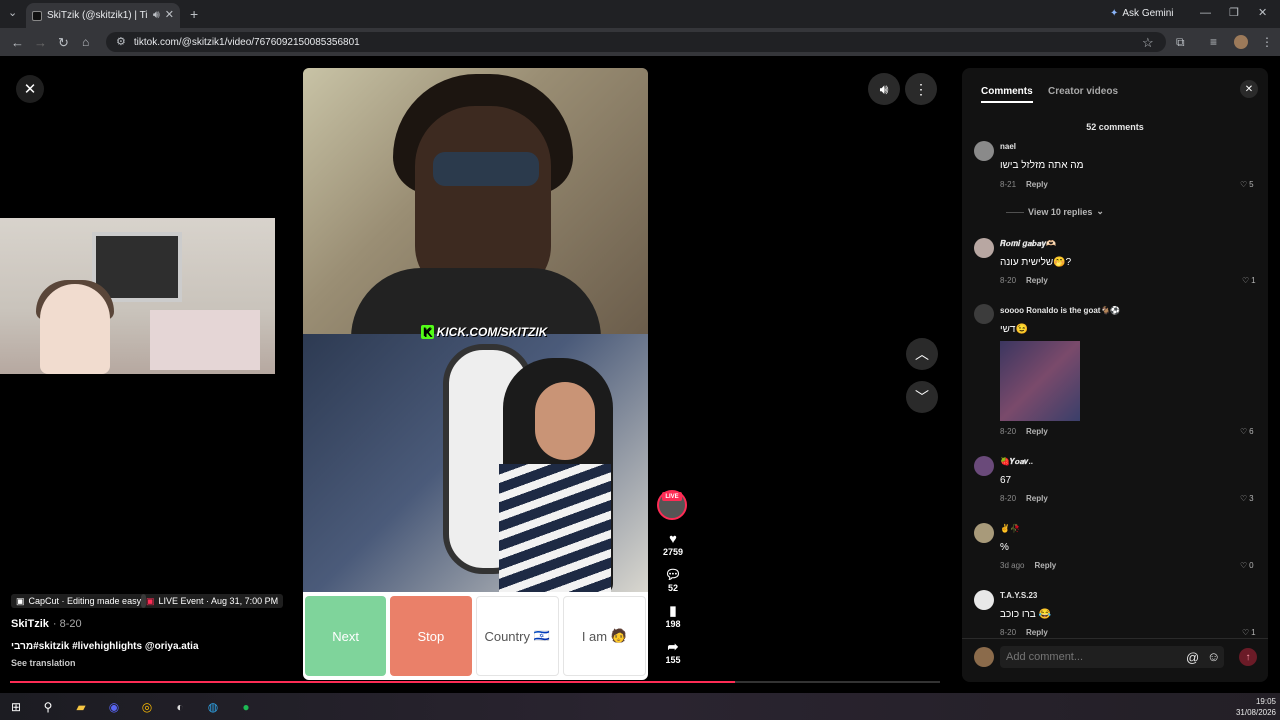 Image resolution: width=1280 pixels, height=720 pixels. What do you see at coordinates (921, 89) in the screenshot?
I see `more-options-button: ⋮` at bounding box center [921, 89].